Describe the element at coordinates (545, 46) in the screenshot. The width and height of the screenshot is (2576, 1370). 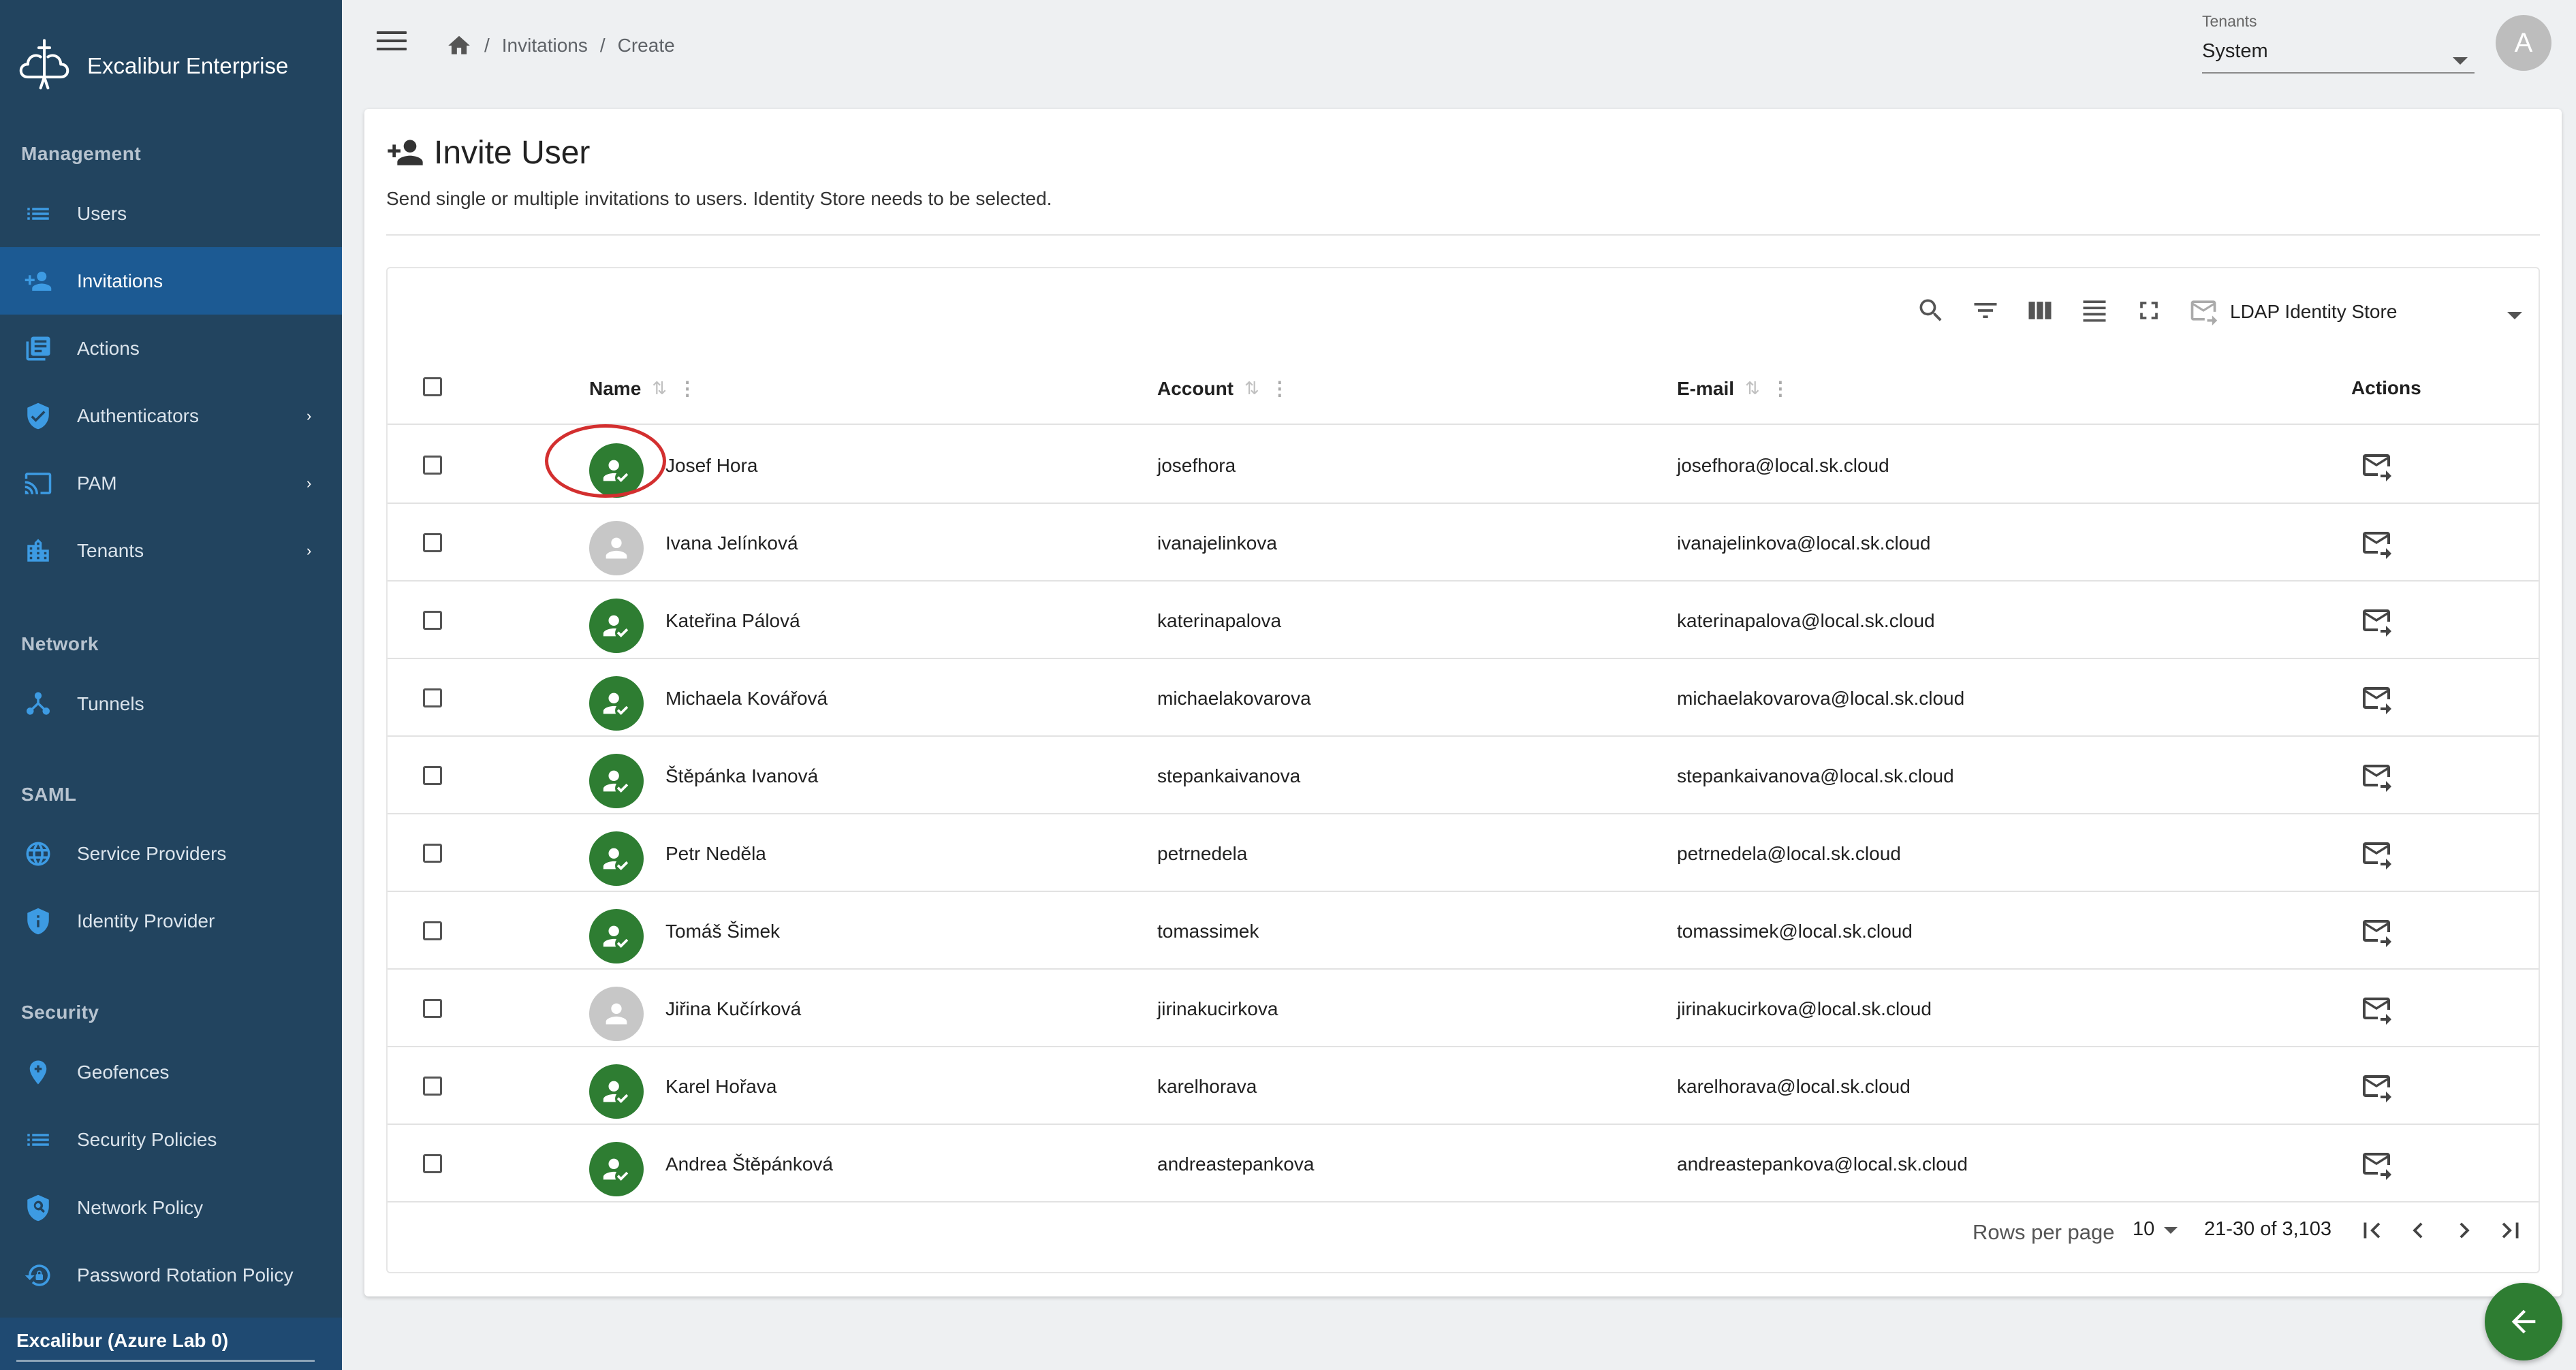
I see `breadcrumb-invitations: Invitations` at that location.